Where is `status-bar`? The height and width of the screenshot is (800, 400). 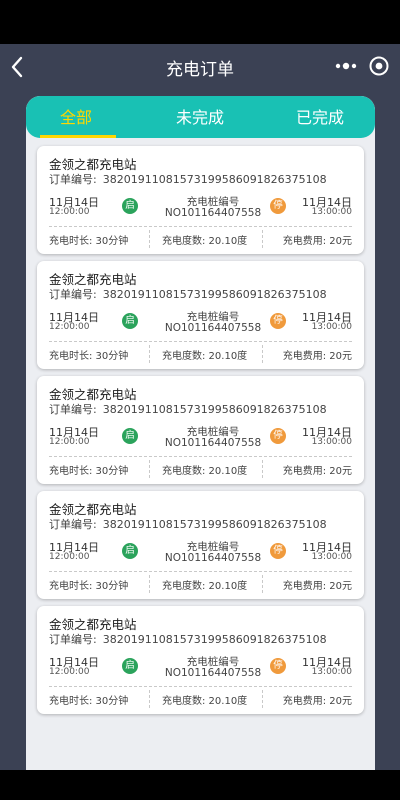 status-bar is located at coordinates (200, 22).